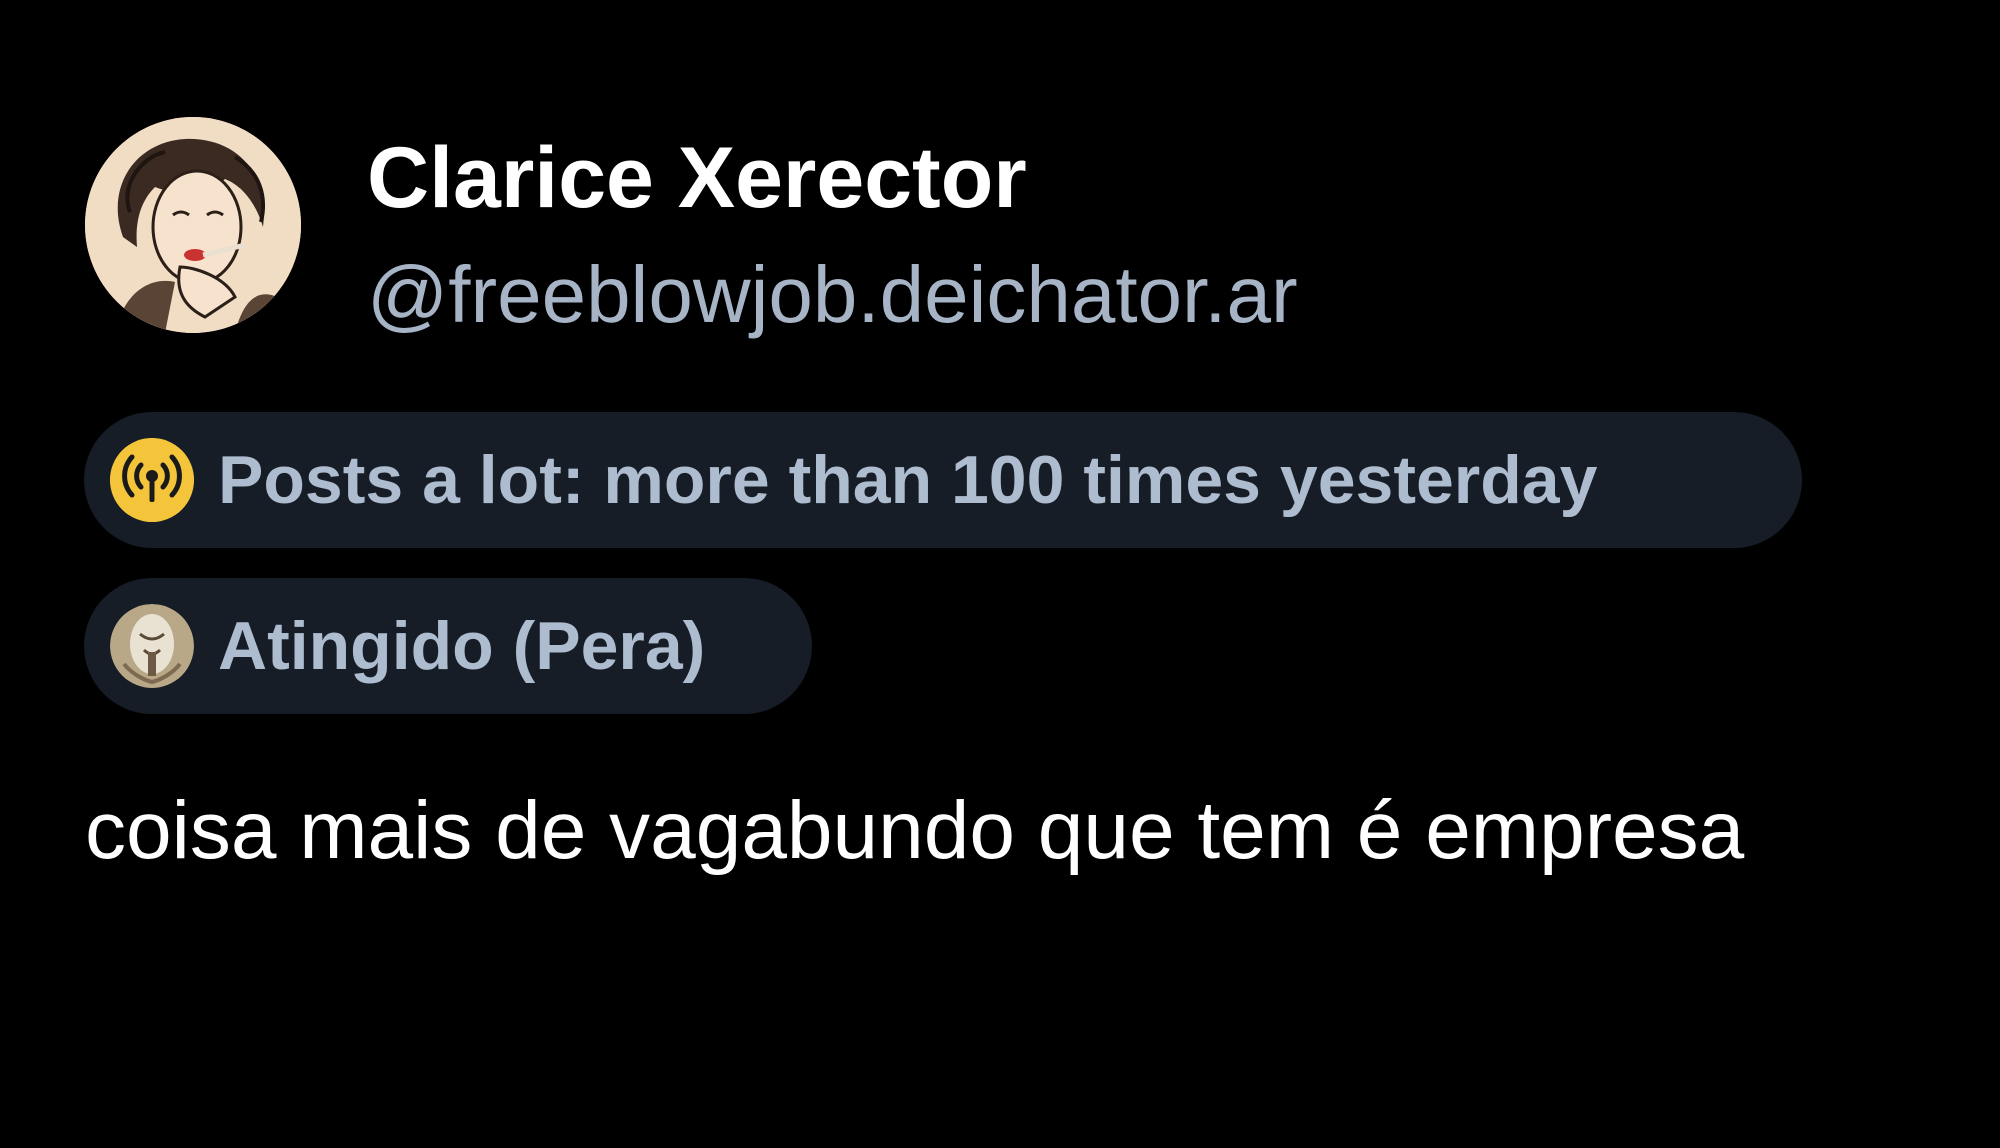 This screenshot has width=2000, height=1148. What do you see at coordinates (152, 480) in the screenshot?
I see `broadcast-signal-icon` at bounding box center [152, 480].